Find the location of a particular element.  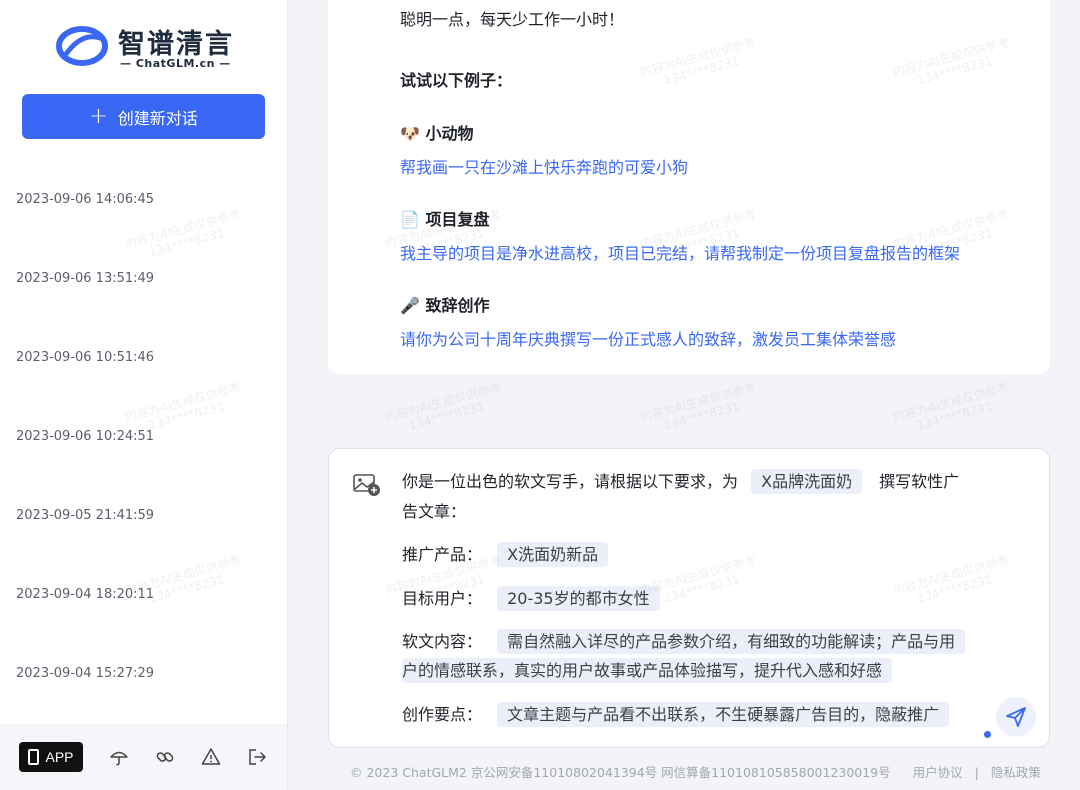

example-title: 🐶 小动物 is located at coordinates (437, 132).